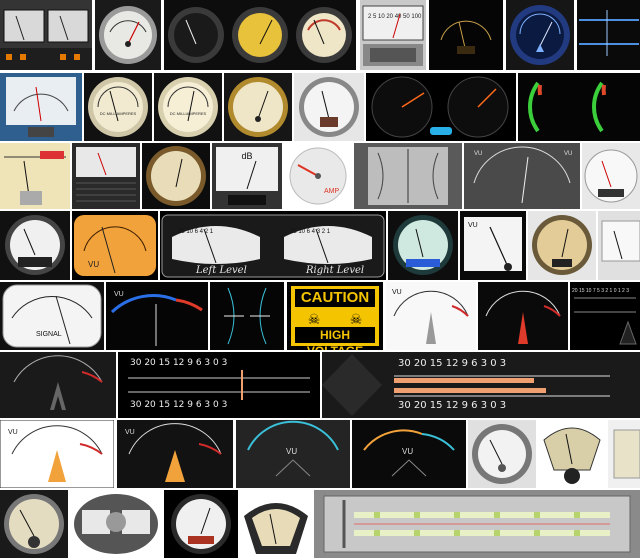  What do you see at coordinates (246, 156) in the screenshot?
I see `db-label: dB` at bounding box center [246, 156].